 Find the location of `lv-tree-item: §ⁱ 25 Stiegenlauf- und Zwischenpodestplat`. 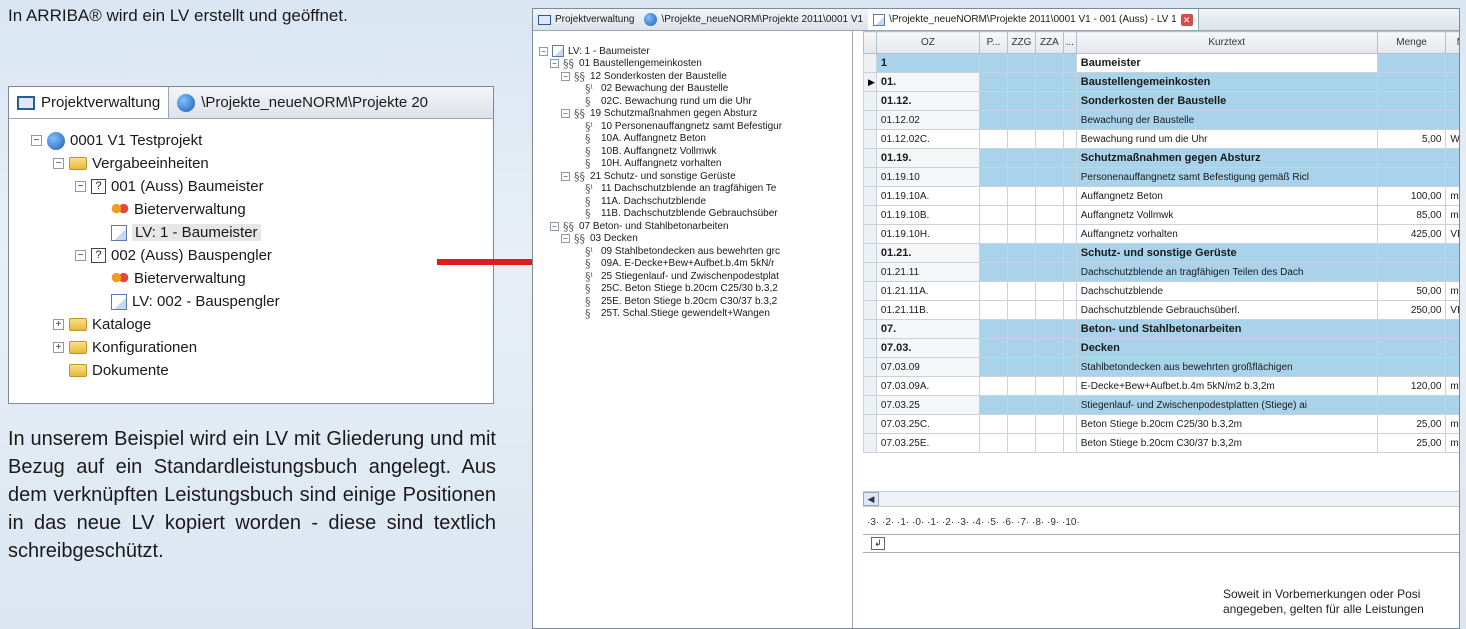

lv-tree-item: §ⁱ 25 Stiegenlauf- und Zwischenpodestplat is located at coordinates (695, 276).